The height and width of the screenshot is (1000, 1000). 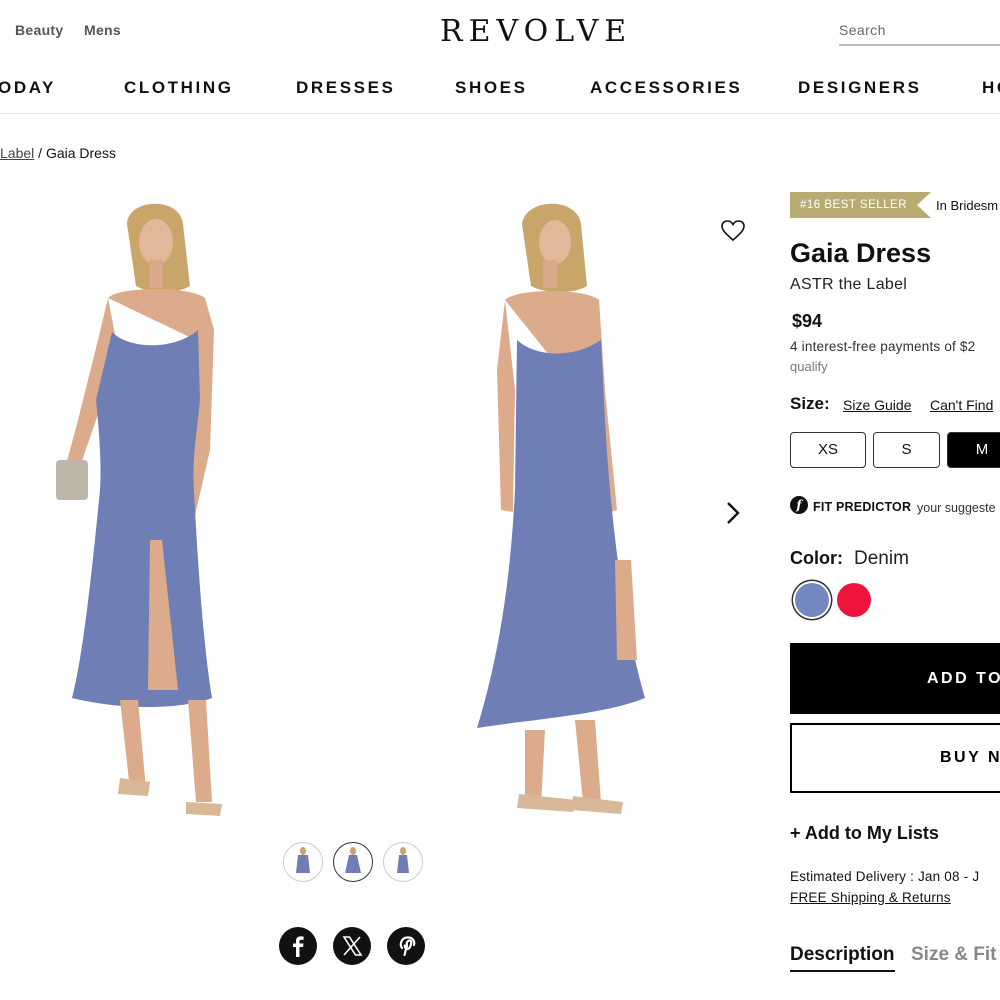 What do you see at coordinates (954, 955) in the screenshot?
I see `tab-size-fit: Size & Fit` at bounding box center [954, 955].